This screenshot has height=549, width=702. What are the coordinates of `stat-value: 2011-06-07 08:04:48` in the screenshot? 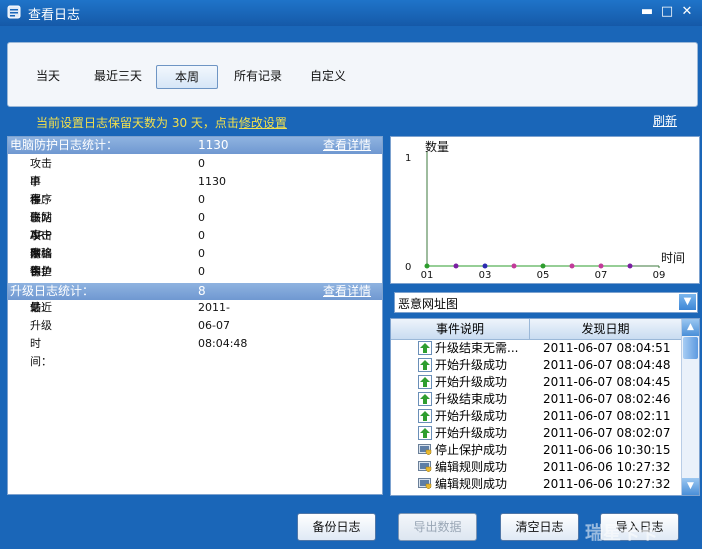 It's located at (223, 325).